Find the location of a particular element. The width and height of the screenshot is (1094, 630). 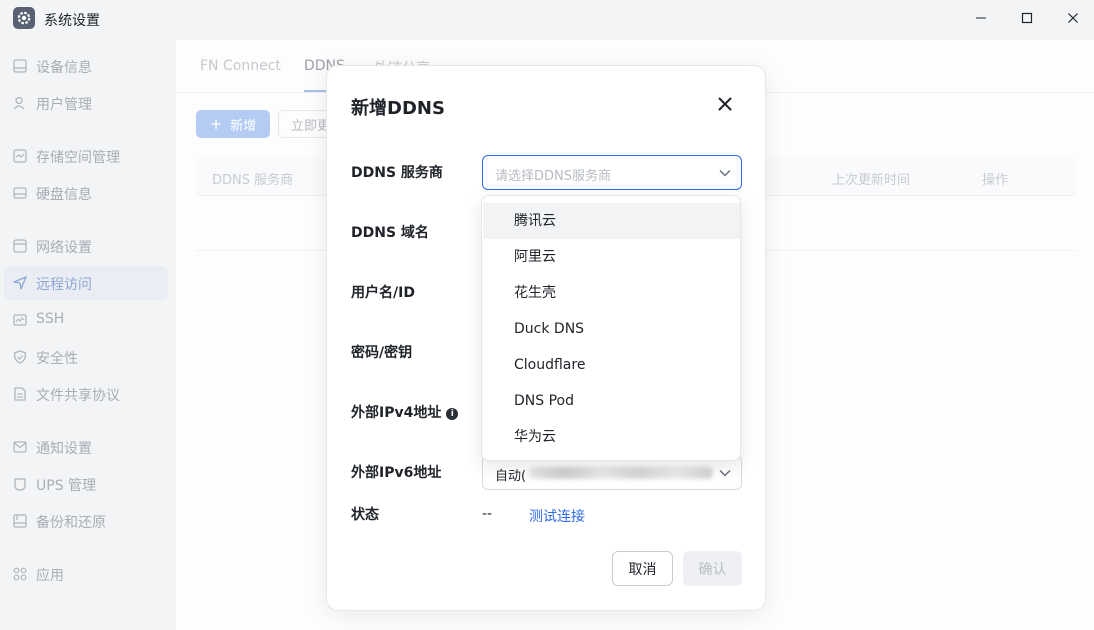

sidebar-item-user-management: 用户管理 is located at coordinates (86, 103).